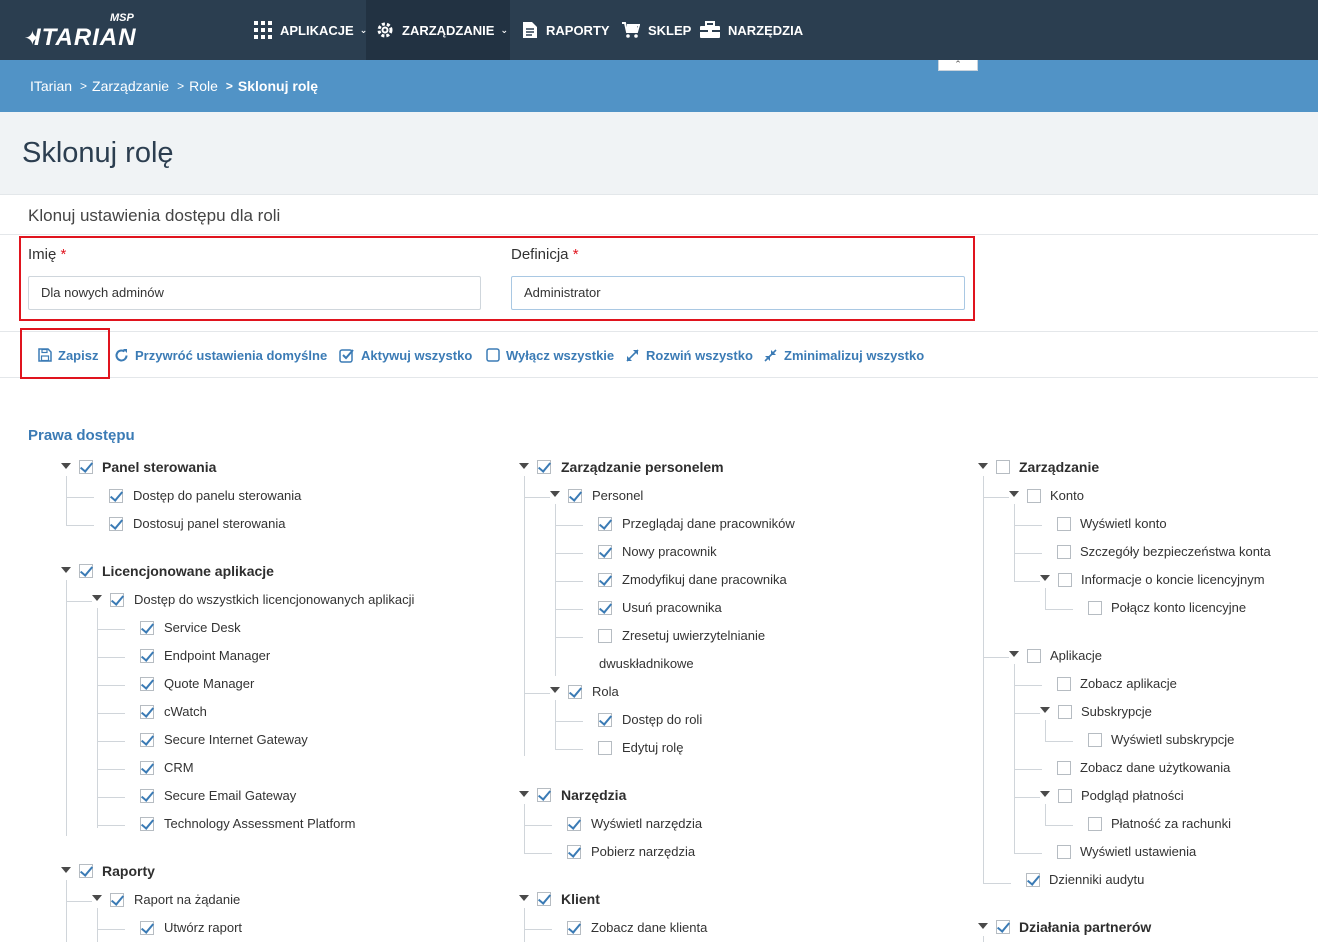 Image resolution: width=1318 pixels, height=942 pixels. What do you see at coordinates (575, 496) in the screenshot?
I see `checkbox-personel` at bounding box center [575, 496].